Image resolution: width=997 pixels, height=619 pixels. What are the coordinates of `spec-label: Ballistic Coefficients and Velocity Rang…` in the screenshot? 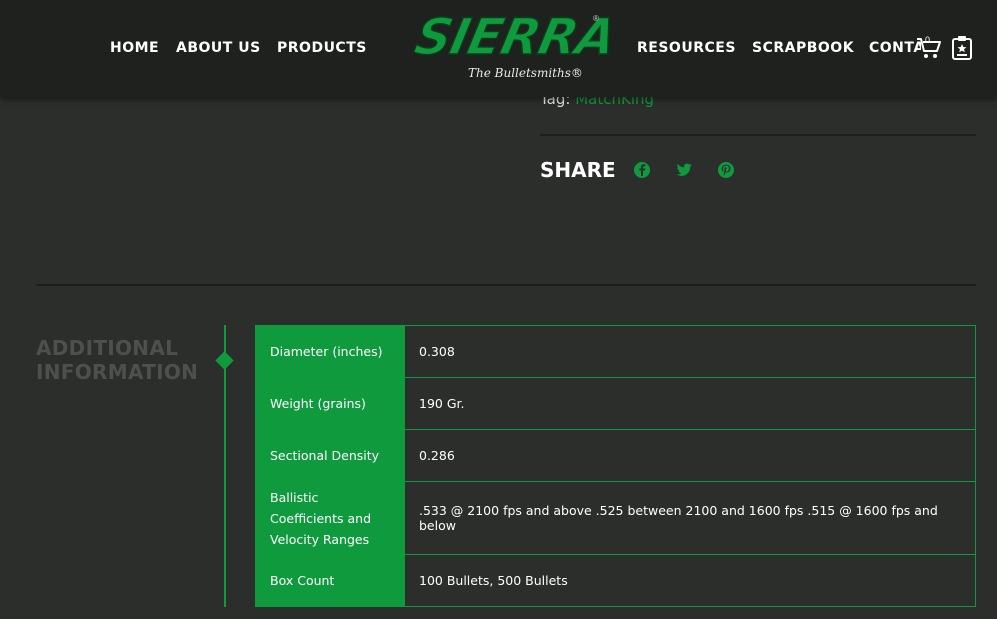 It's located at (330, 518).